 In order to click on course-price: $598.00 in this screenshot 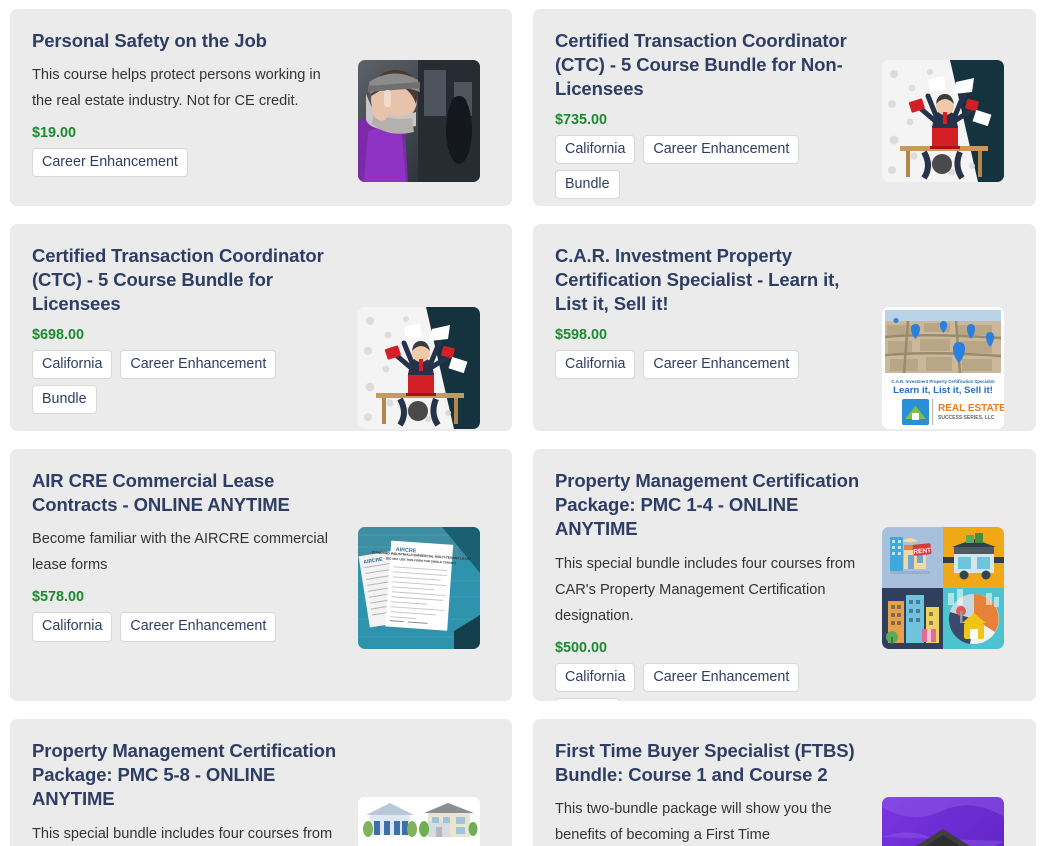, I will do `click(581, 334)`.